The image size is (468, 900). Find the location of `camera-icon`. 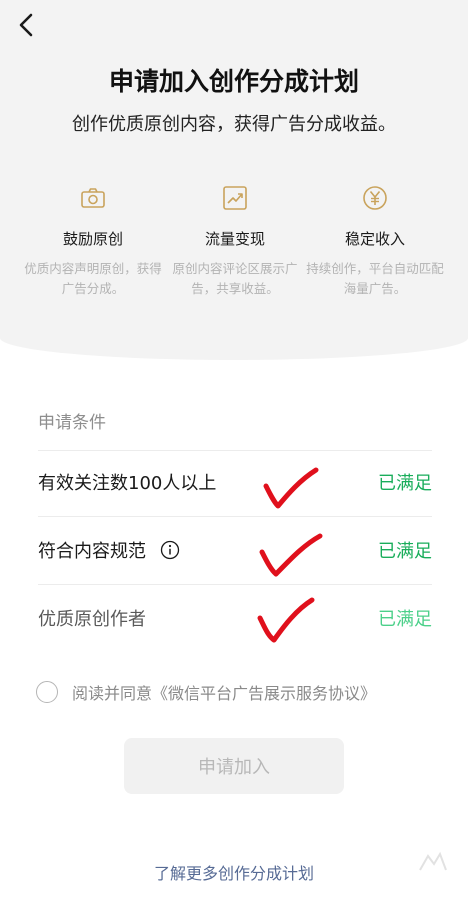

camera-icon is located at coordinates (93, 198).